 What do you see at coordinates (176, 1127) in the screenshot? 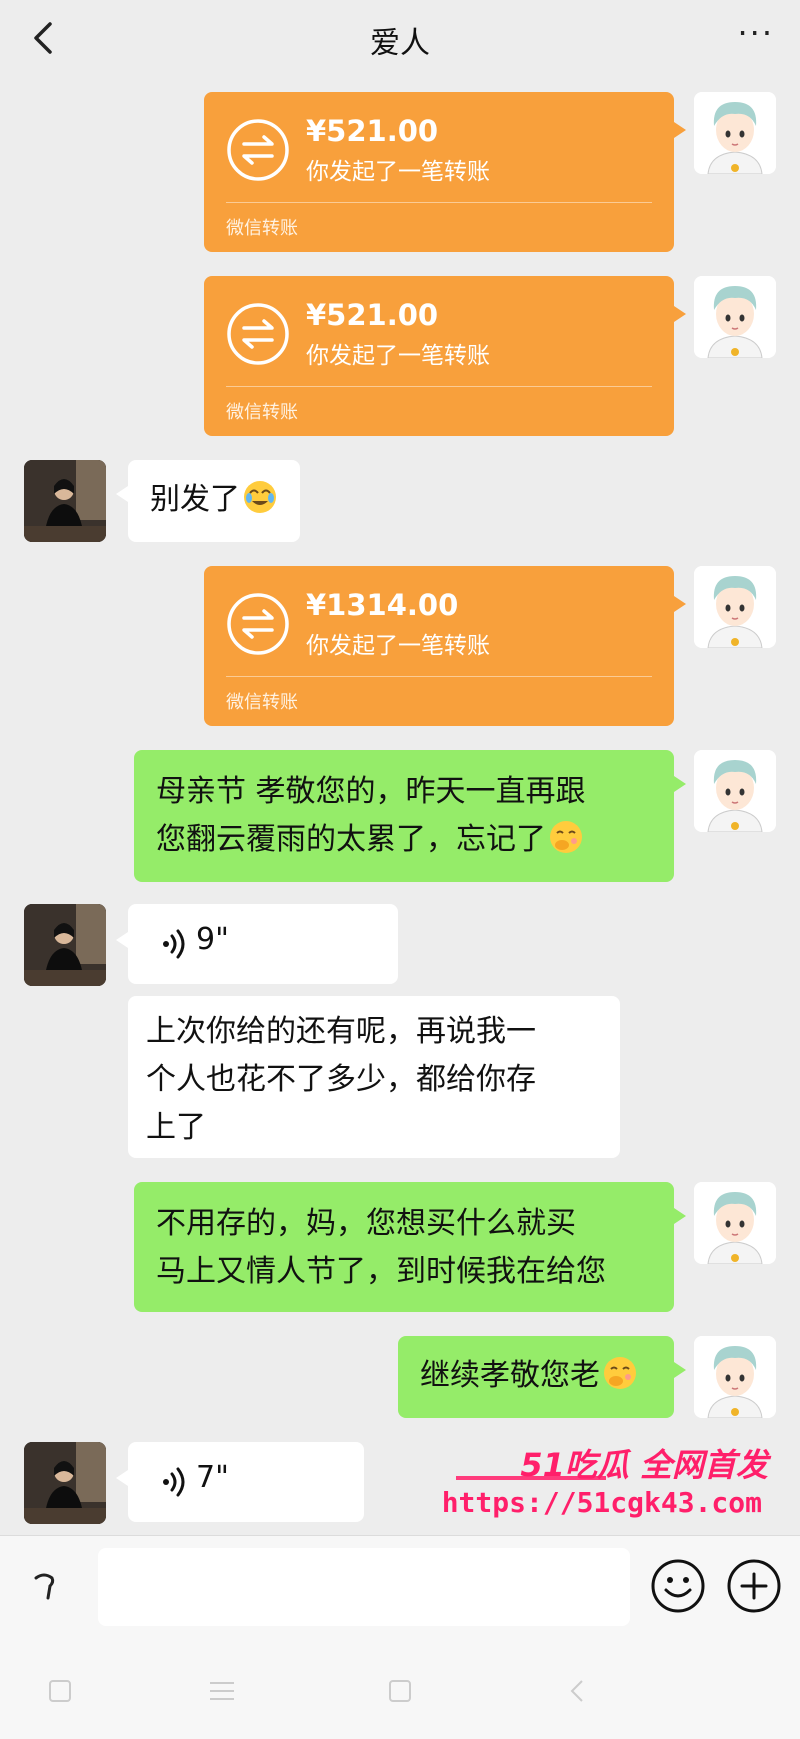
I see `message-line: 上了` at bounding box center [176, 1127].